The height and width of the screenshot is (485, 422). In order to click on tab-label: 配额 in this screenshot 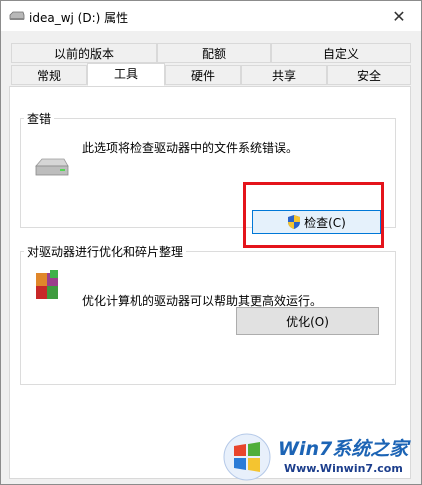, I will do `click(213, 54)`.